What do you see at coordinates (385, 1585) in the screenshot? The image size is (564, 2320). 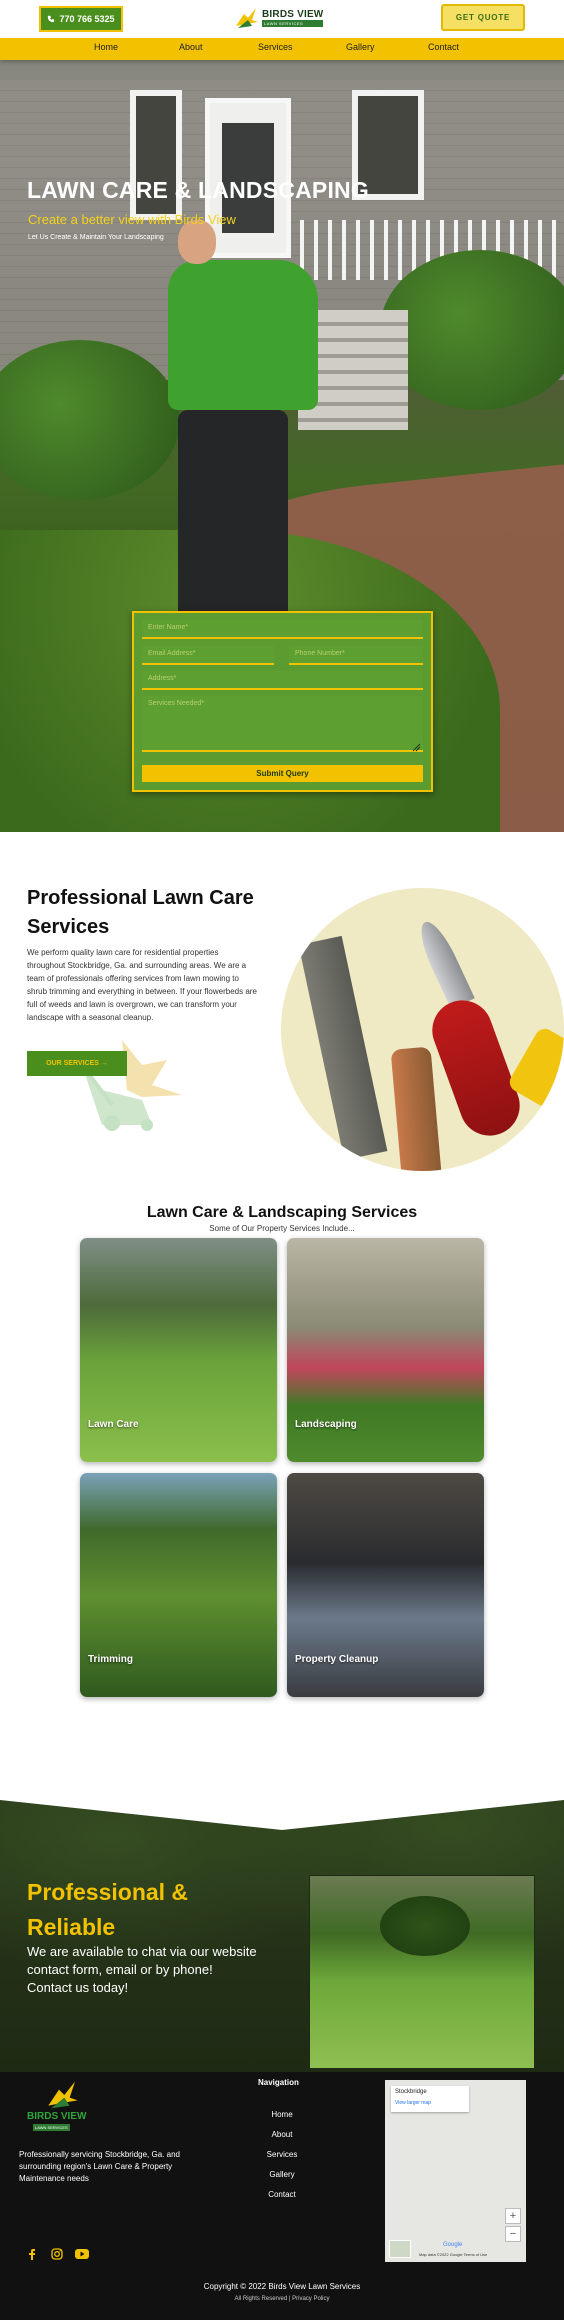 I see `service-card-property-cleanup: Property Cleanup` at bounding box center [385, 1585].